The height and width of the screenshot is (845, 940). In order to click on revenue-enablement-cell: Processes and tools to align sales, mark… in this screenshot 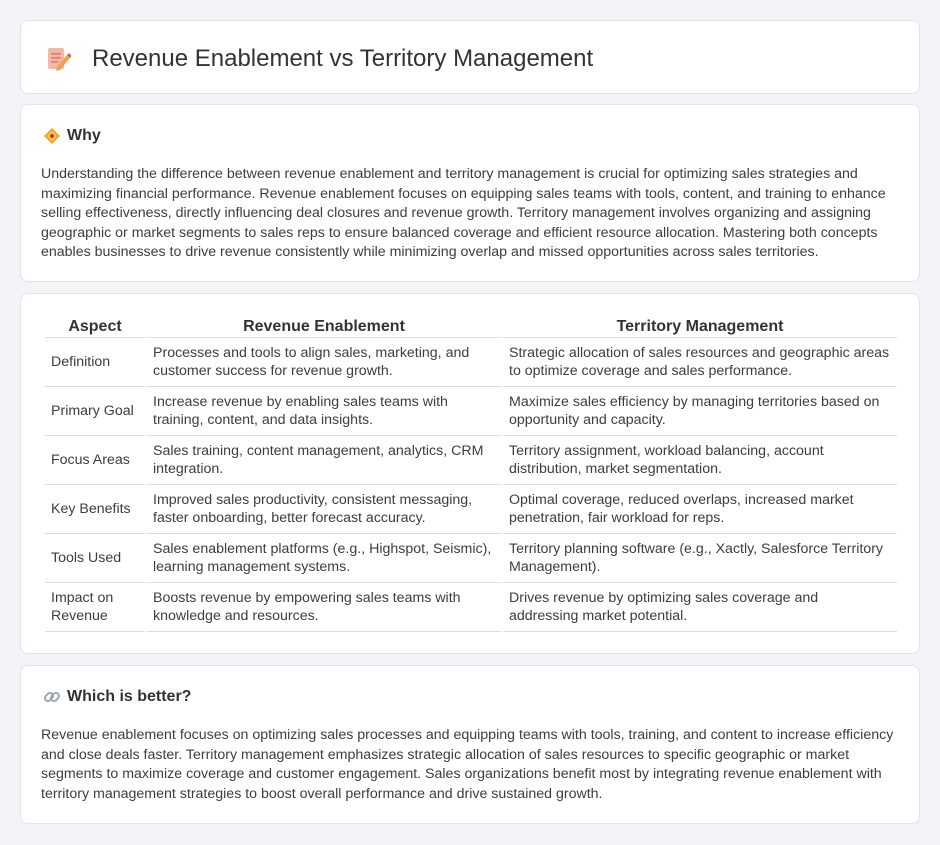, I will do `click(324, 362)`.